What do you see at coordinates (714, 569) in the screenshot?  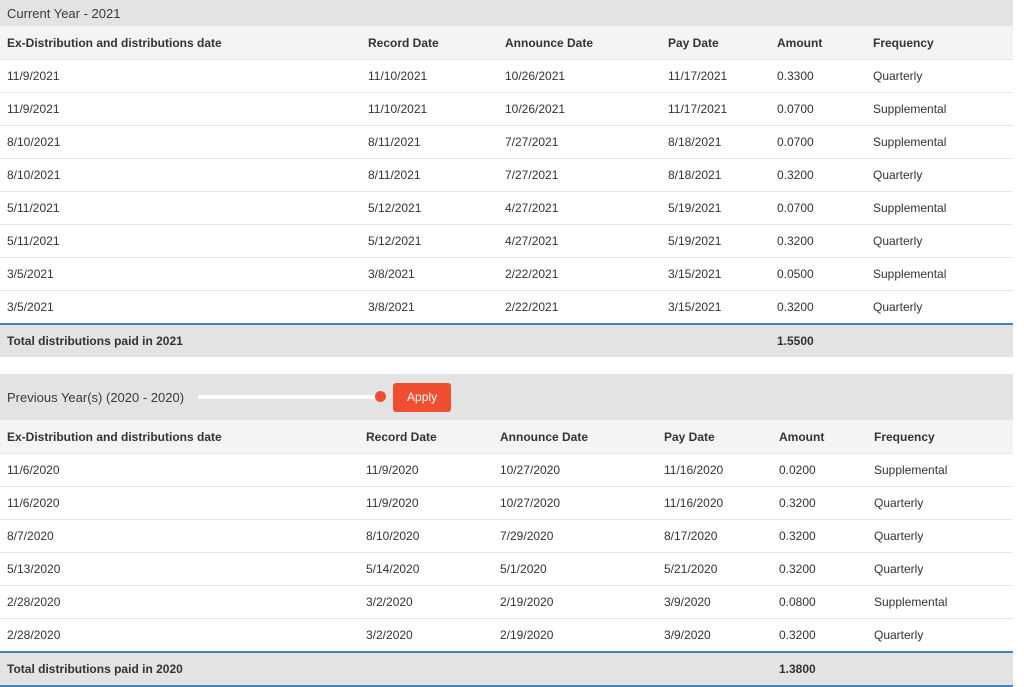 I see `pay-date-cell: 5/21/2020` at bounding box center [714, 569].